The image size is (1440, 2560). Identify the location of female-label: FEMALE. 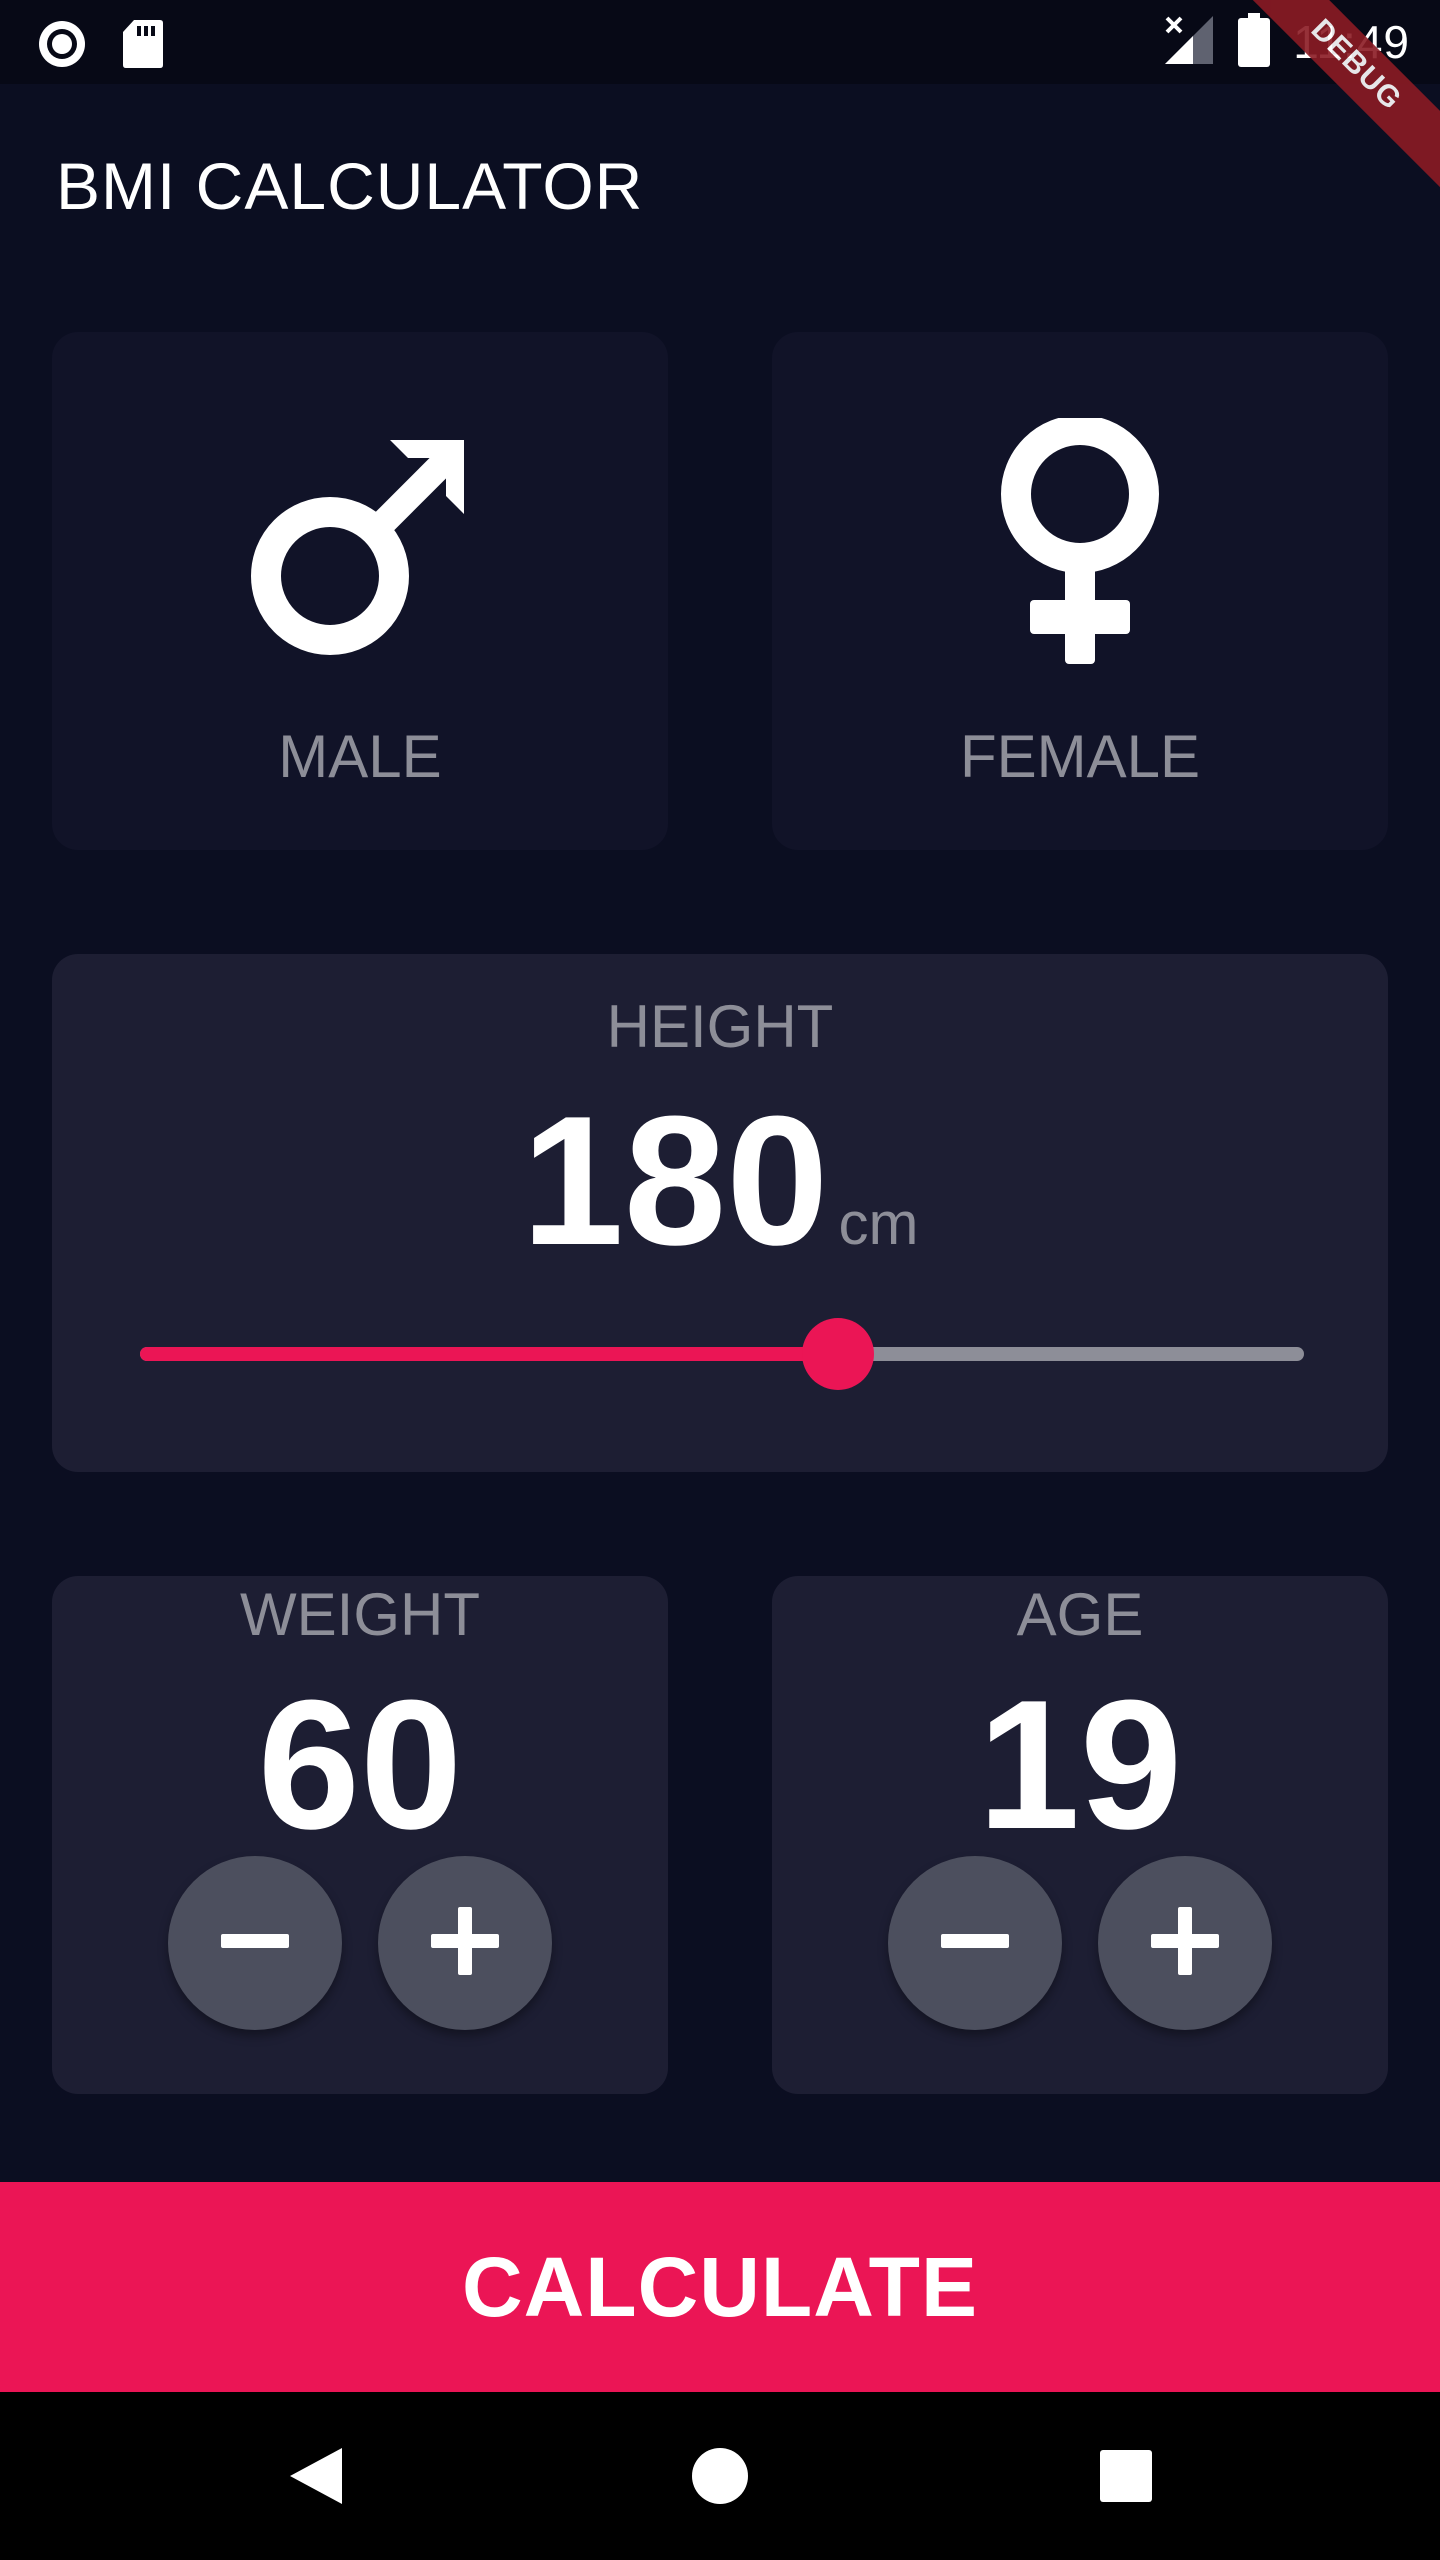
(1080, 756).